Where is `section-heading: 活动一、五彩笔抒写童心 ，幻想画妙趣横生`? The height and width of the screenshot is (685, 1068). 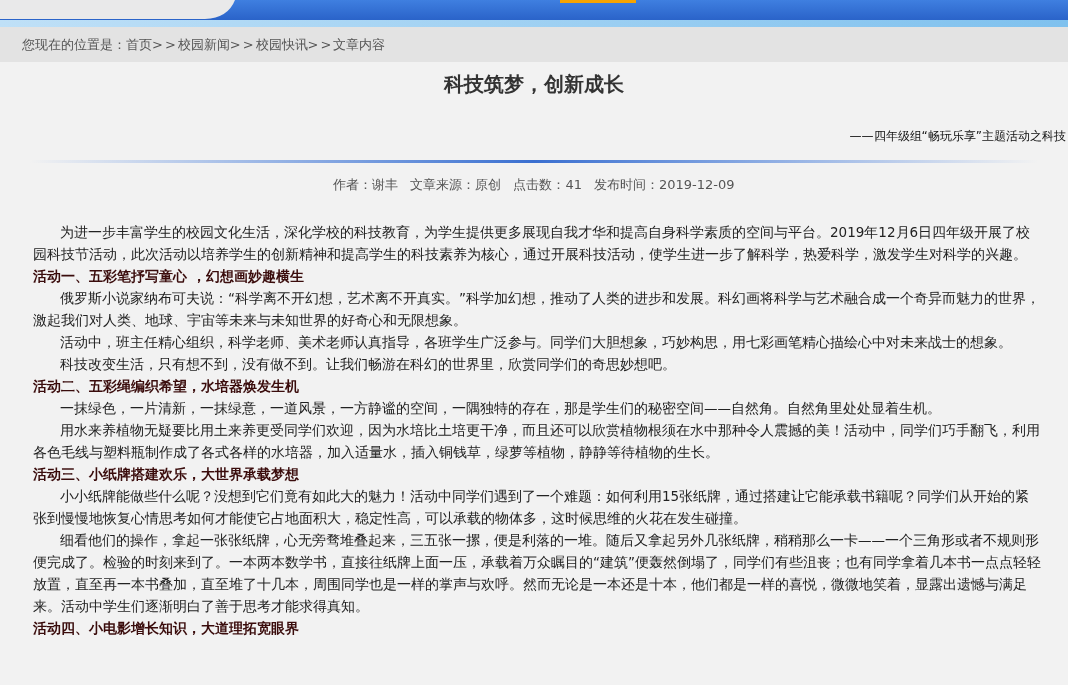
section-heading: 活动一、五彩笔抒写童心 ，幻想画妙趣横生 is located at coordinates (169, 276).